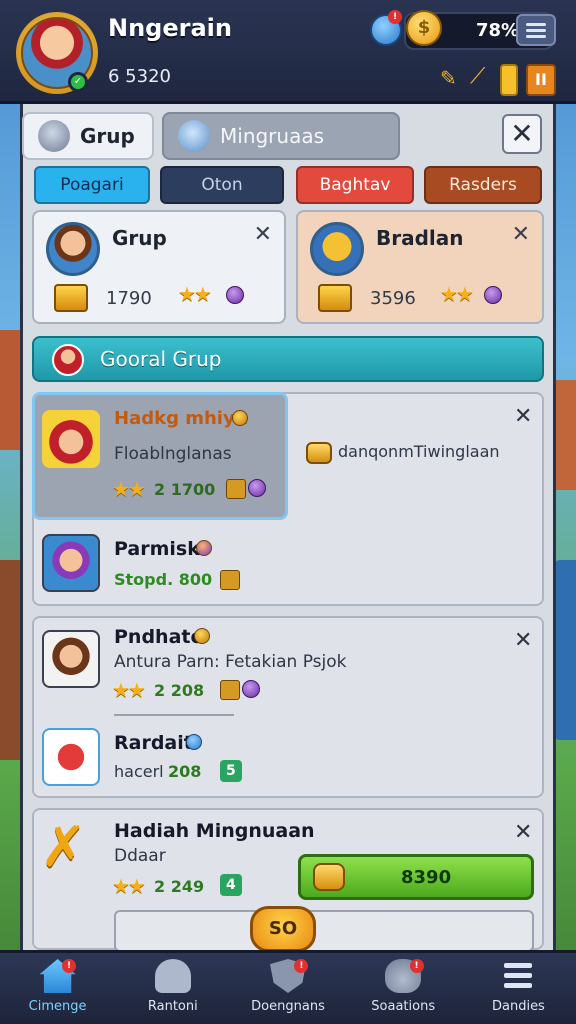  Describe the element at coordinates (57, 988) in the screenshot. I see `nav-home: ! Cimenge` at that location.